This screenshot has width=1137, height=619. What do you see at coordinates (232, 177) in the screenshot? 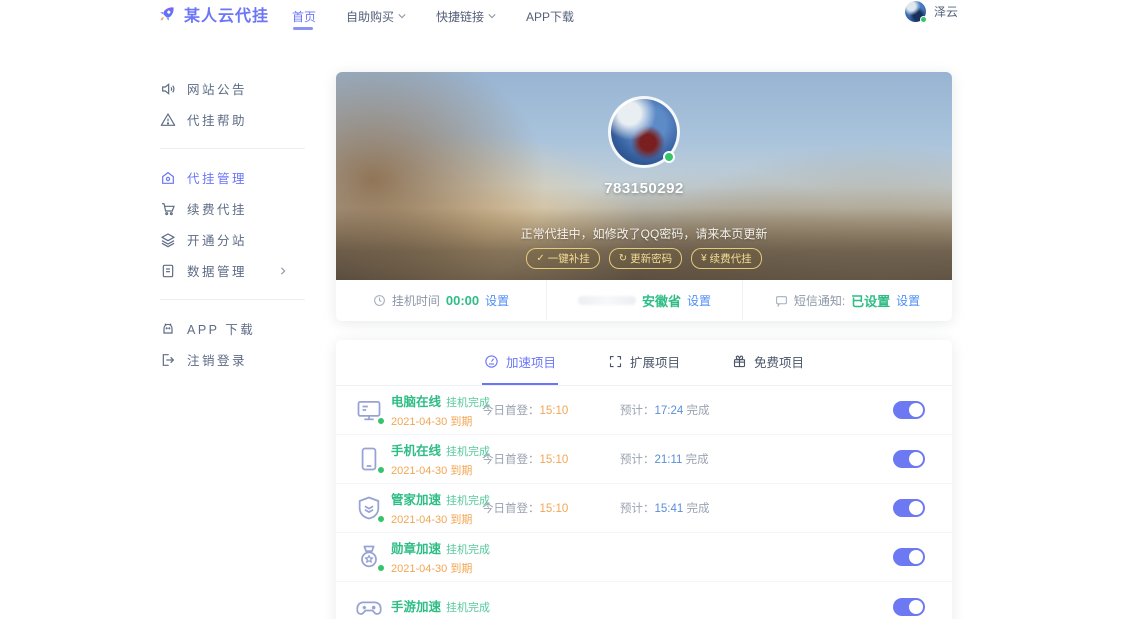
I see `sidebar-item-hang-management: 代挂管理` at bounding box center [232, 177].